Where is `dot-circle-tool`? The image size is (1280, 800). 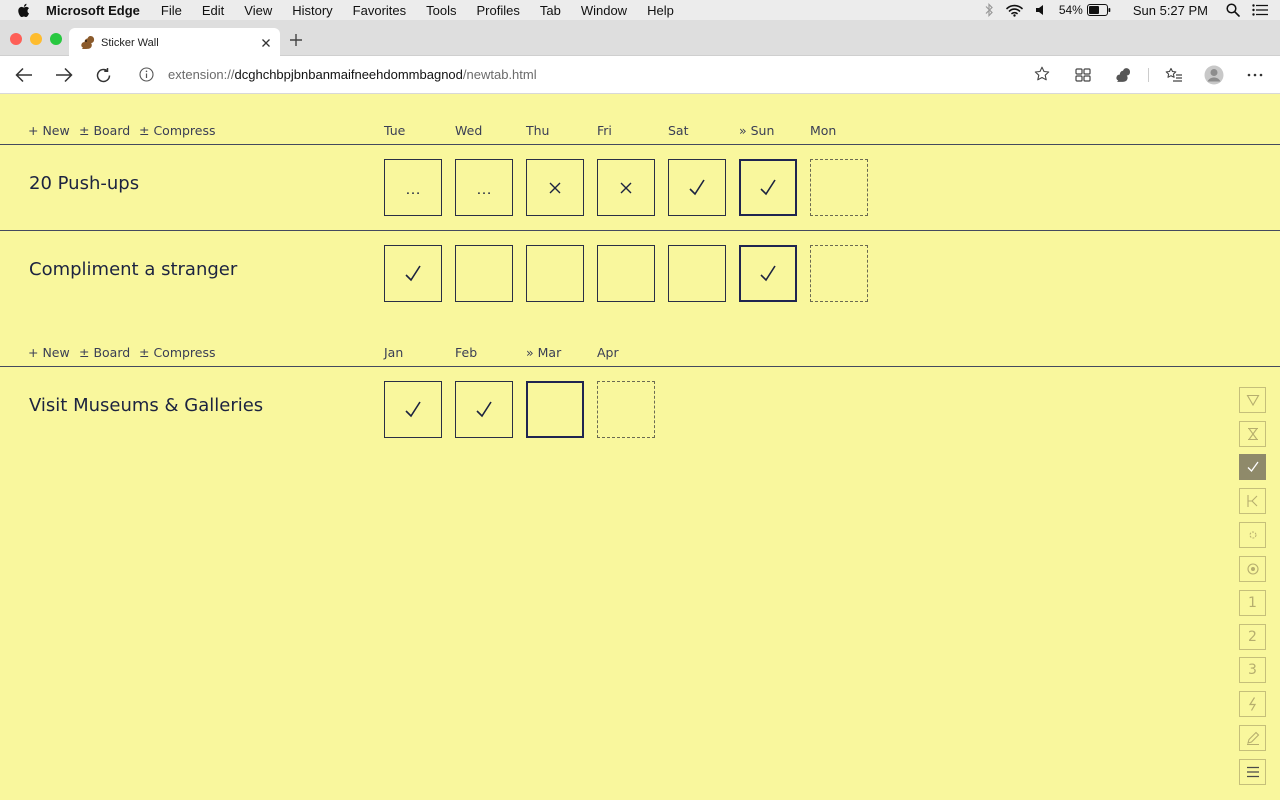 dot-circle-tool is located at coordinates (1252, 535).